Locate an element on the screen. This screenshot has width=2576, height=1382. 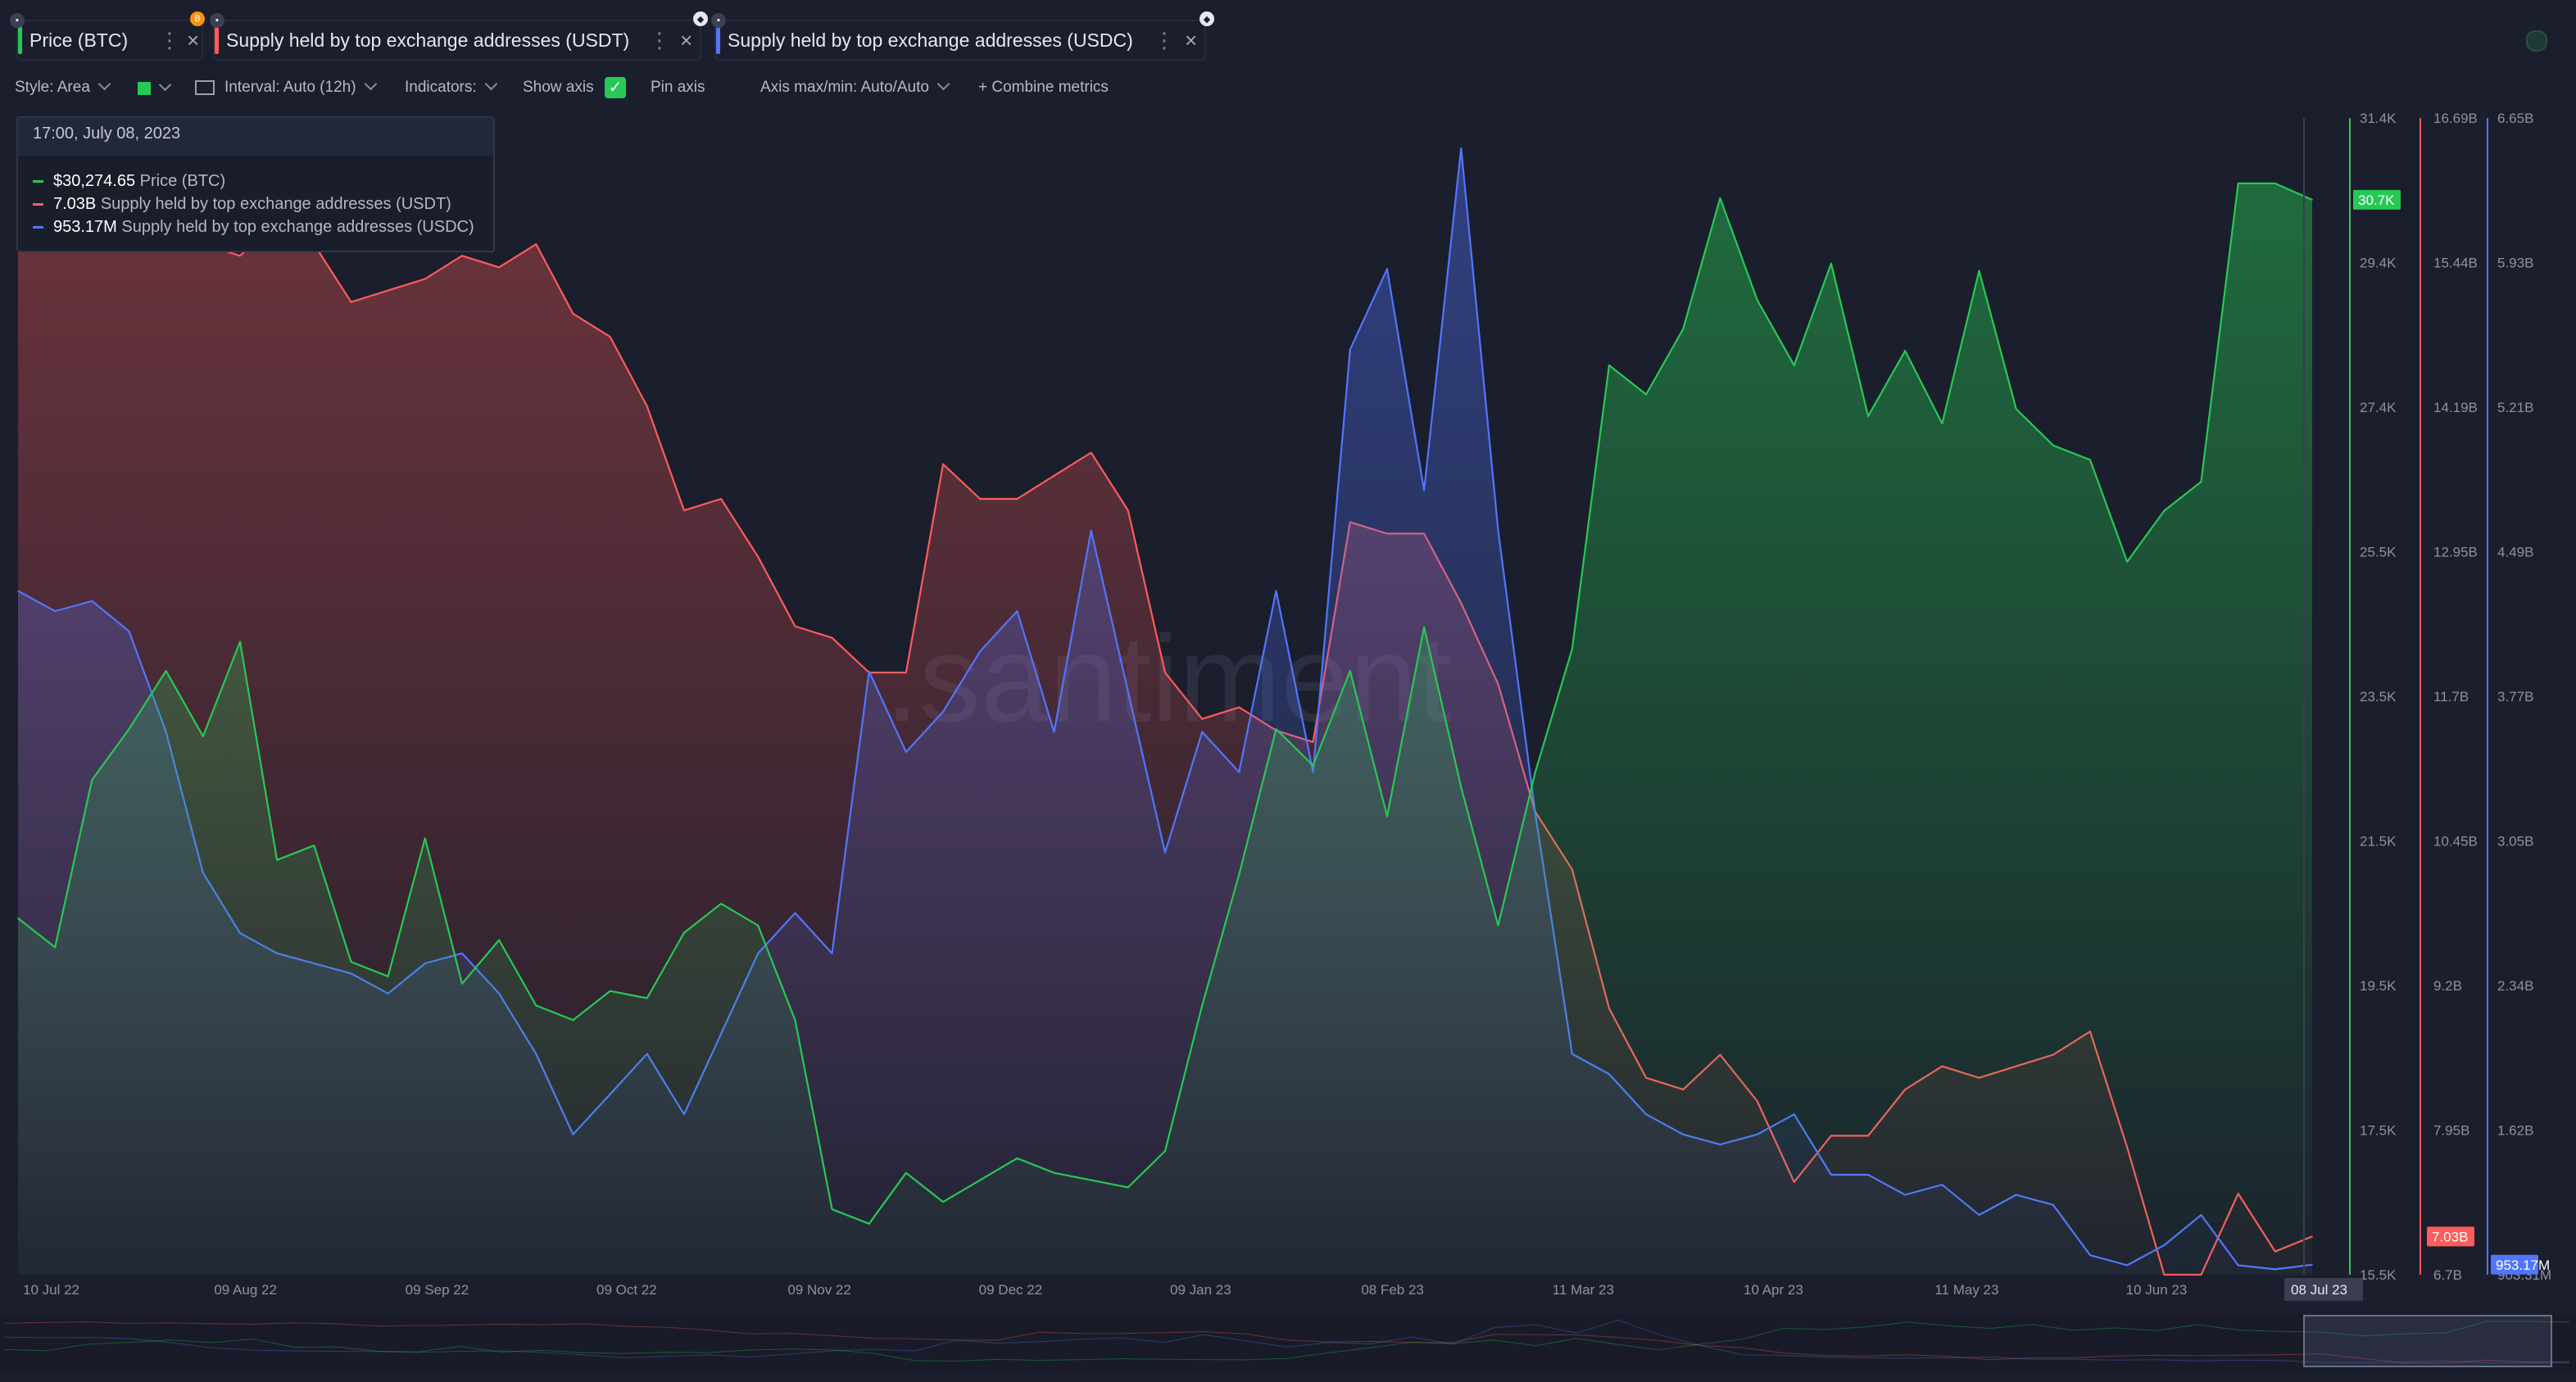
indicators-dropdown: Indicators: is located at coordinates (451, 87).